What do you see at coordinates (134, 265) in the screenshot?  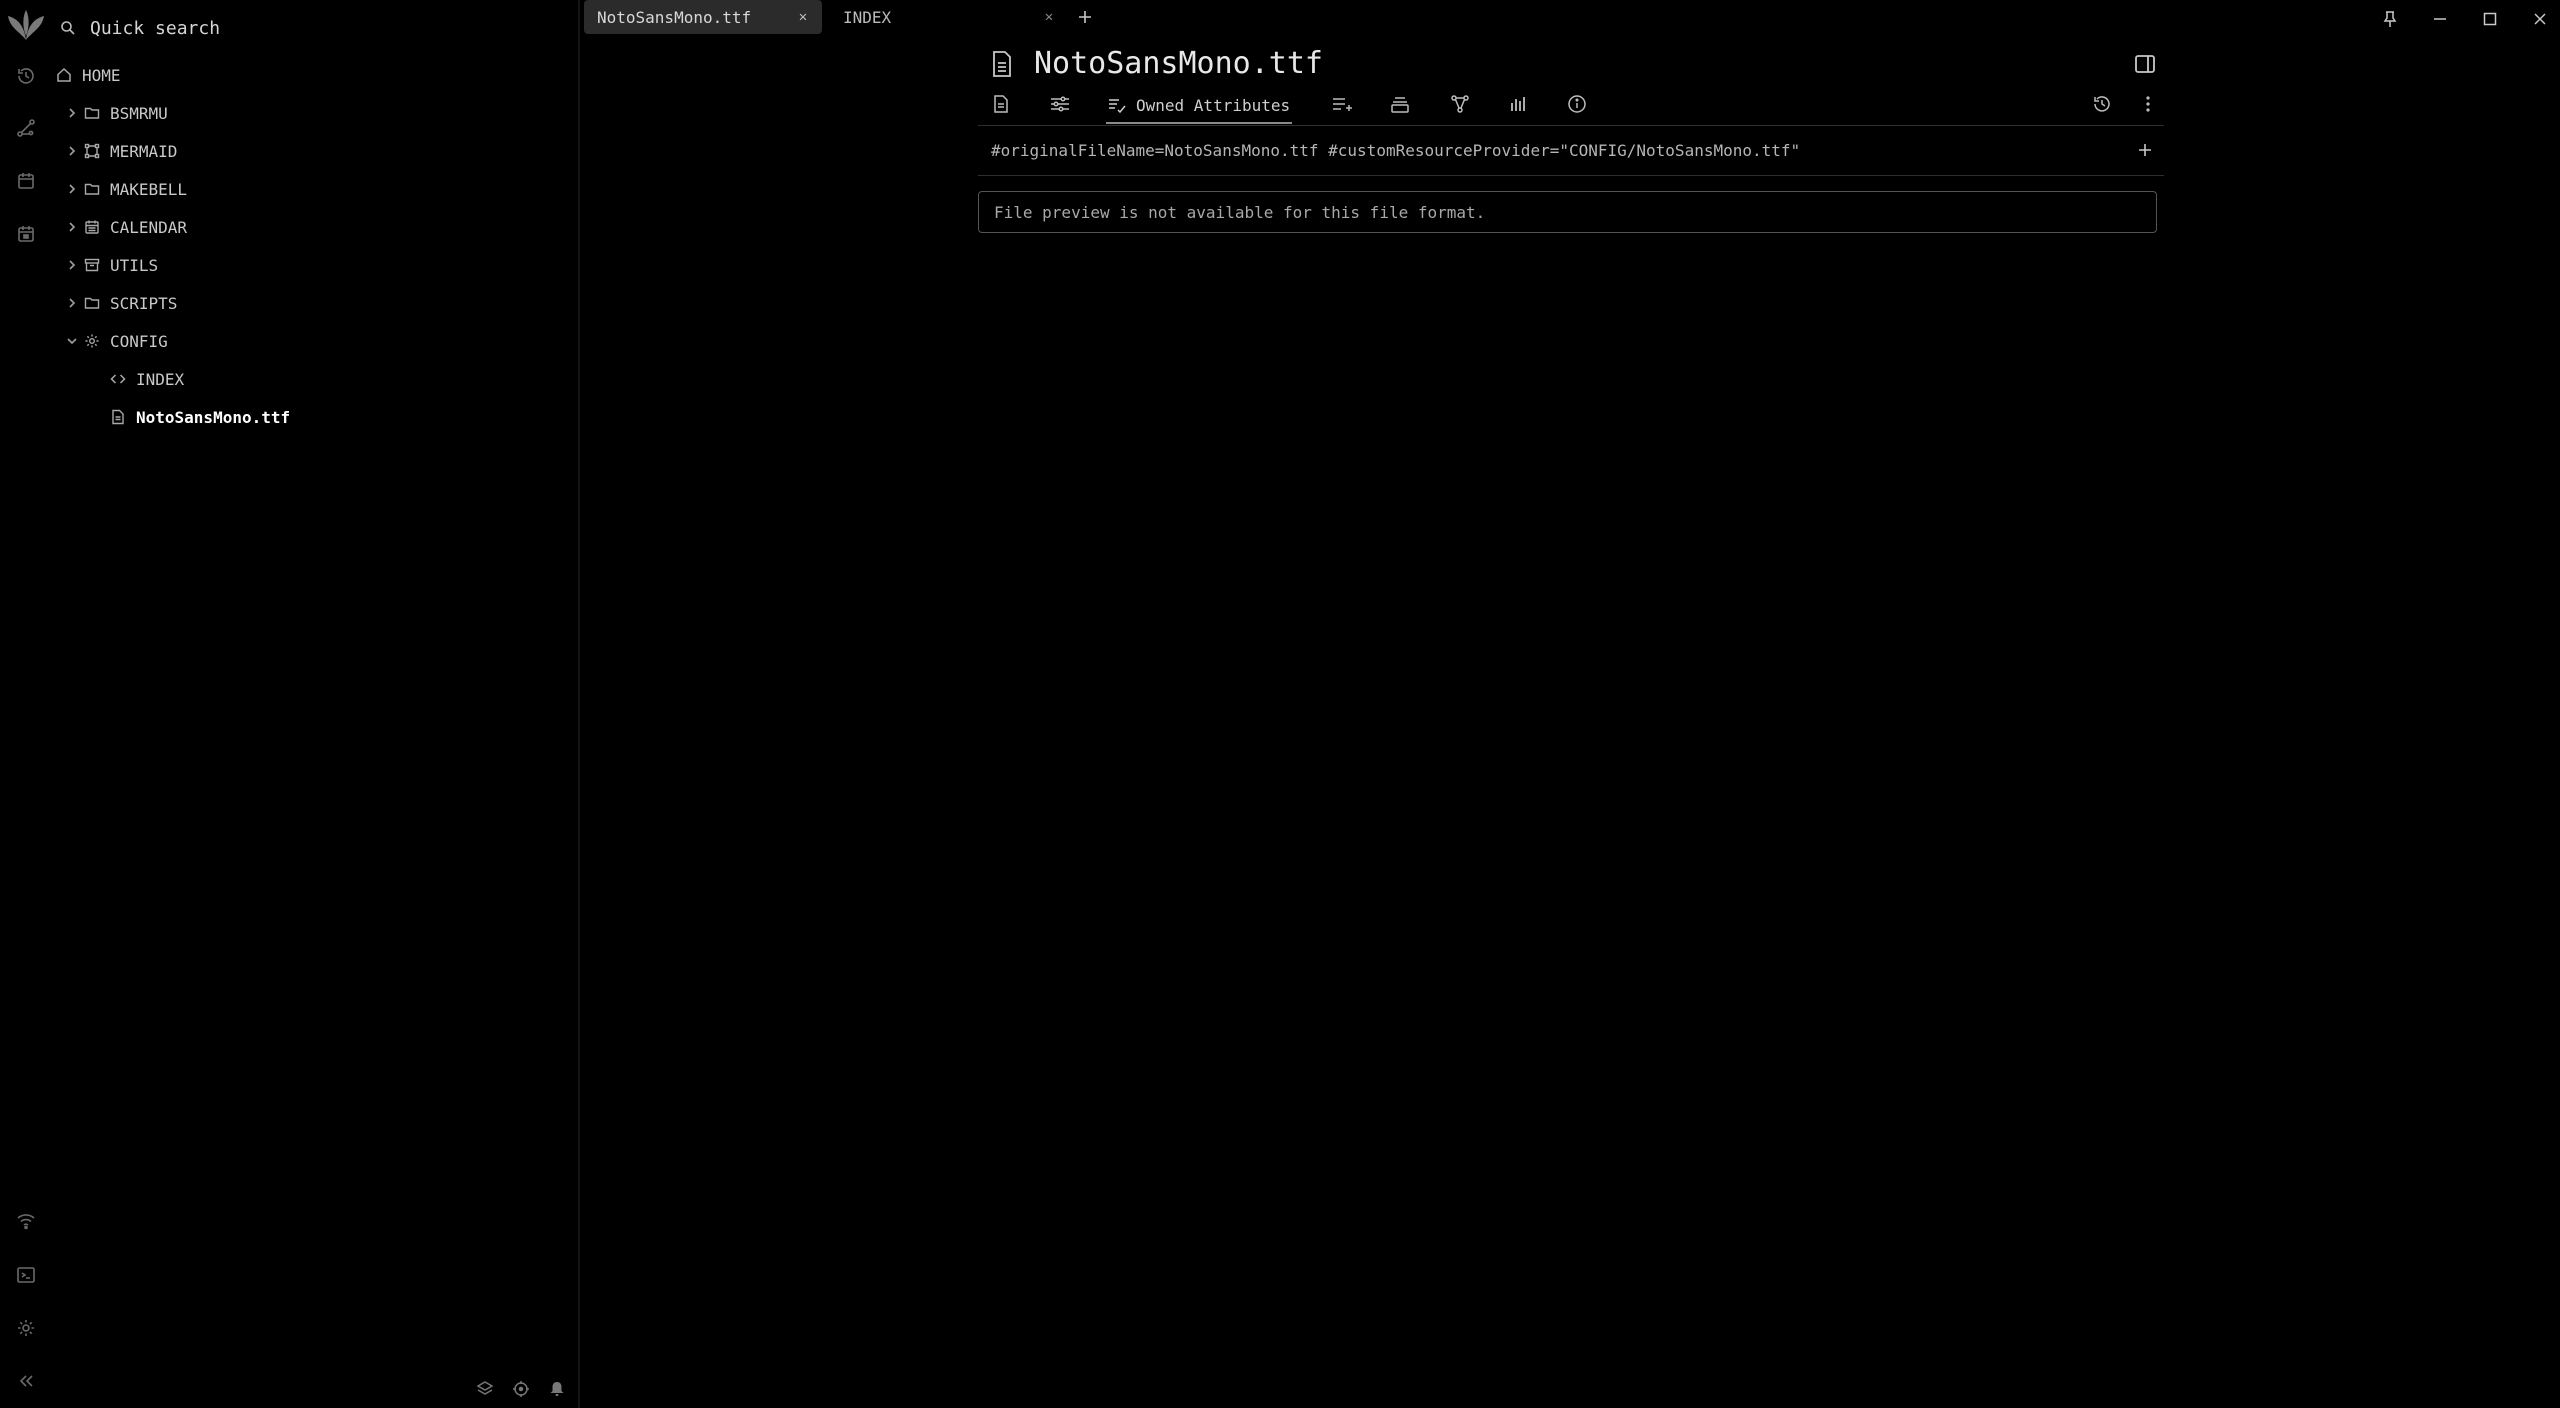 I see `tree-item-label: UTILS` at bounding box center [134, 265].